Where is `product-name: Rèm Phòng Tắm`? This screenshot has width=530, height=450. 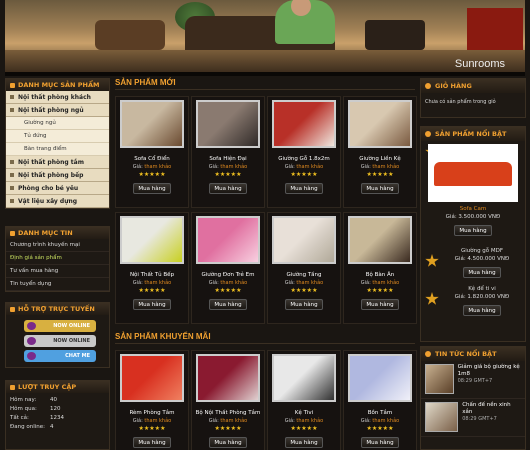
product-name: Rèm Phòng Tắm is located at coordinates (151, 413).